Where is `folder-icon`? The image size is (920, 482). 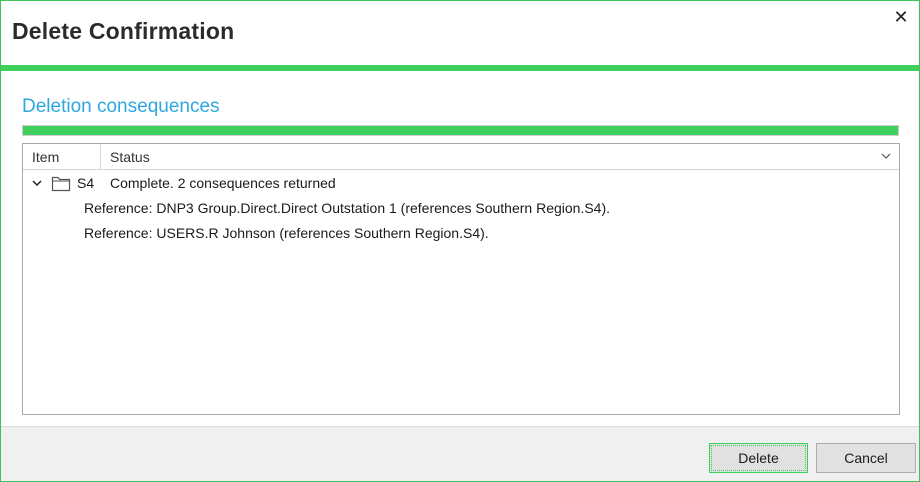
folder-icon is located at coordinates (61, 184).